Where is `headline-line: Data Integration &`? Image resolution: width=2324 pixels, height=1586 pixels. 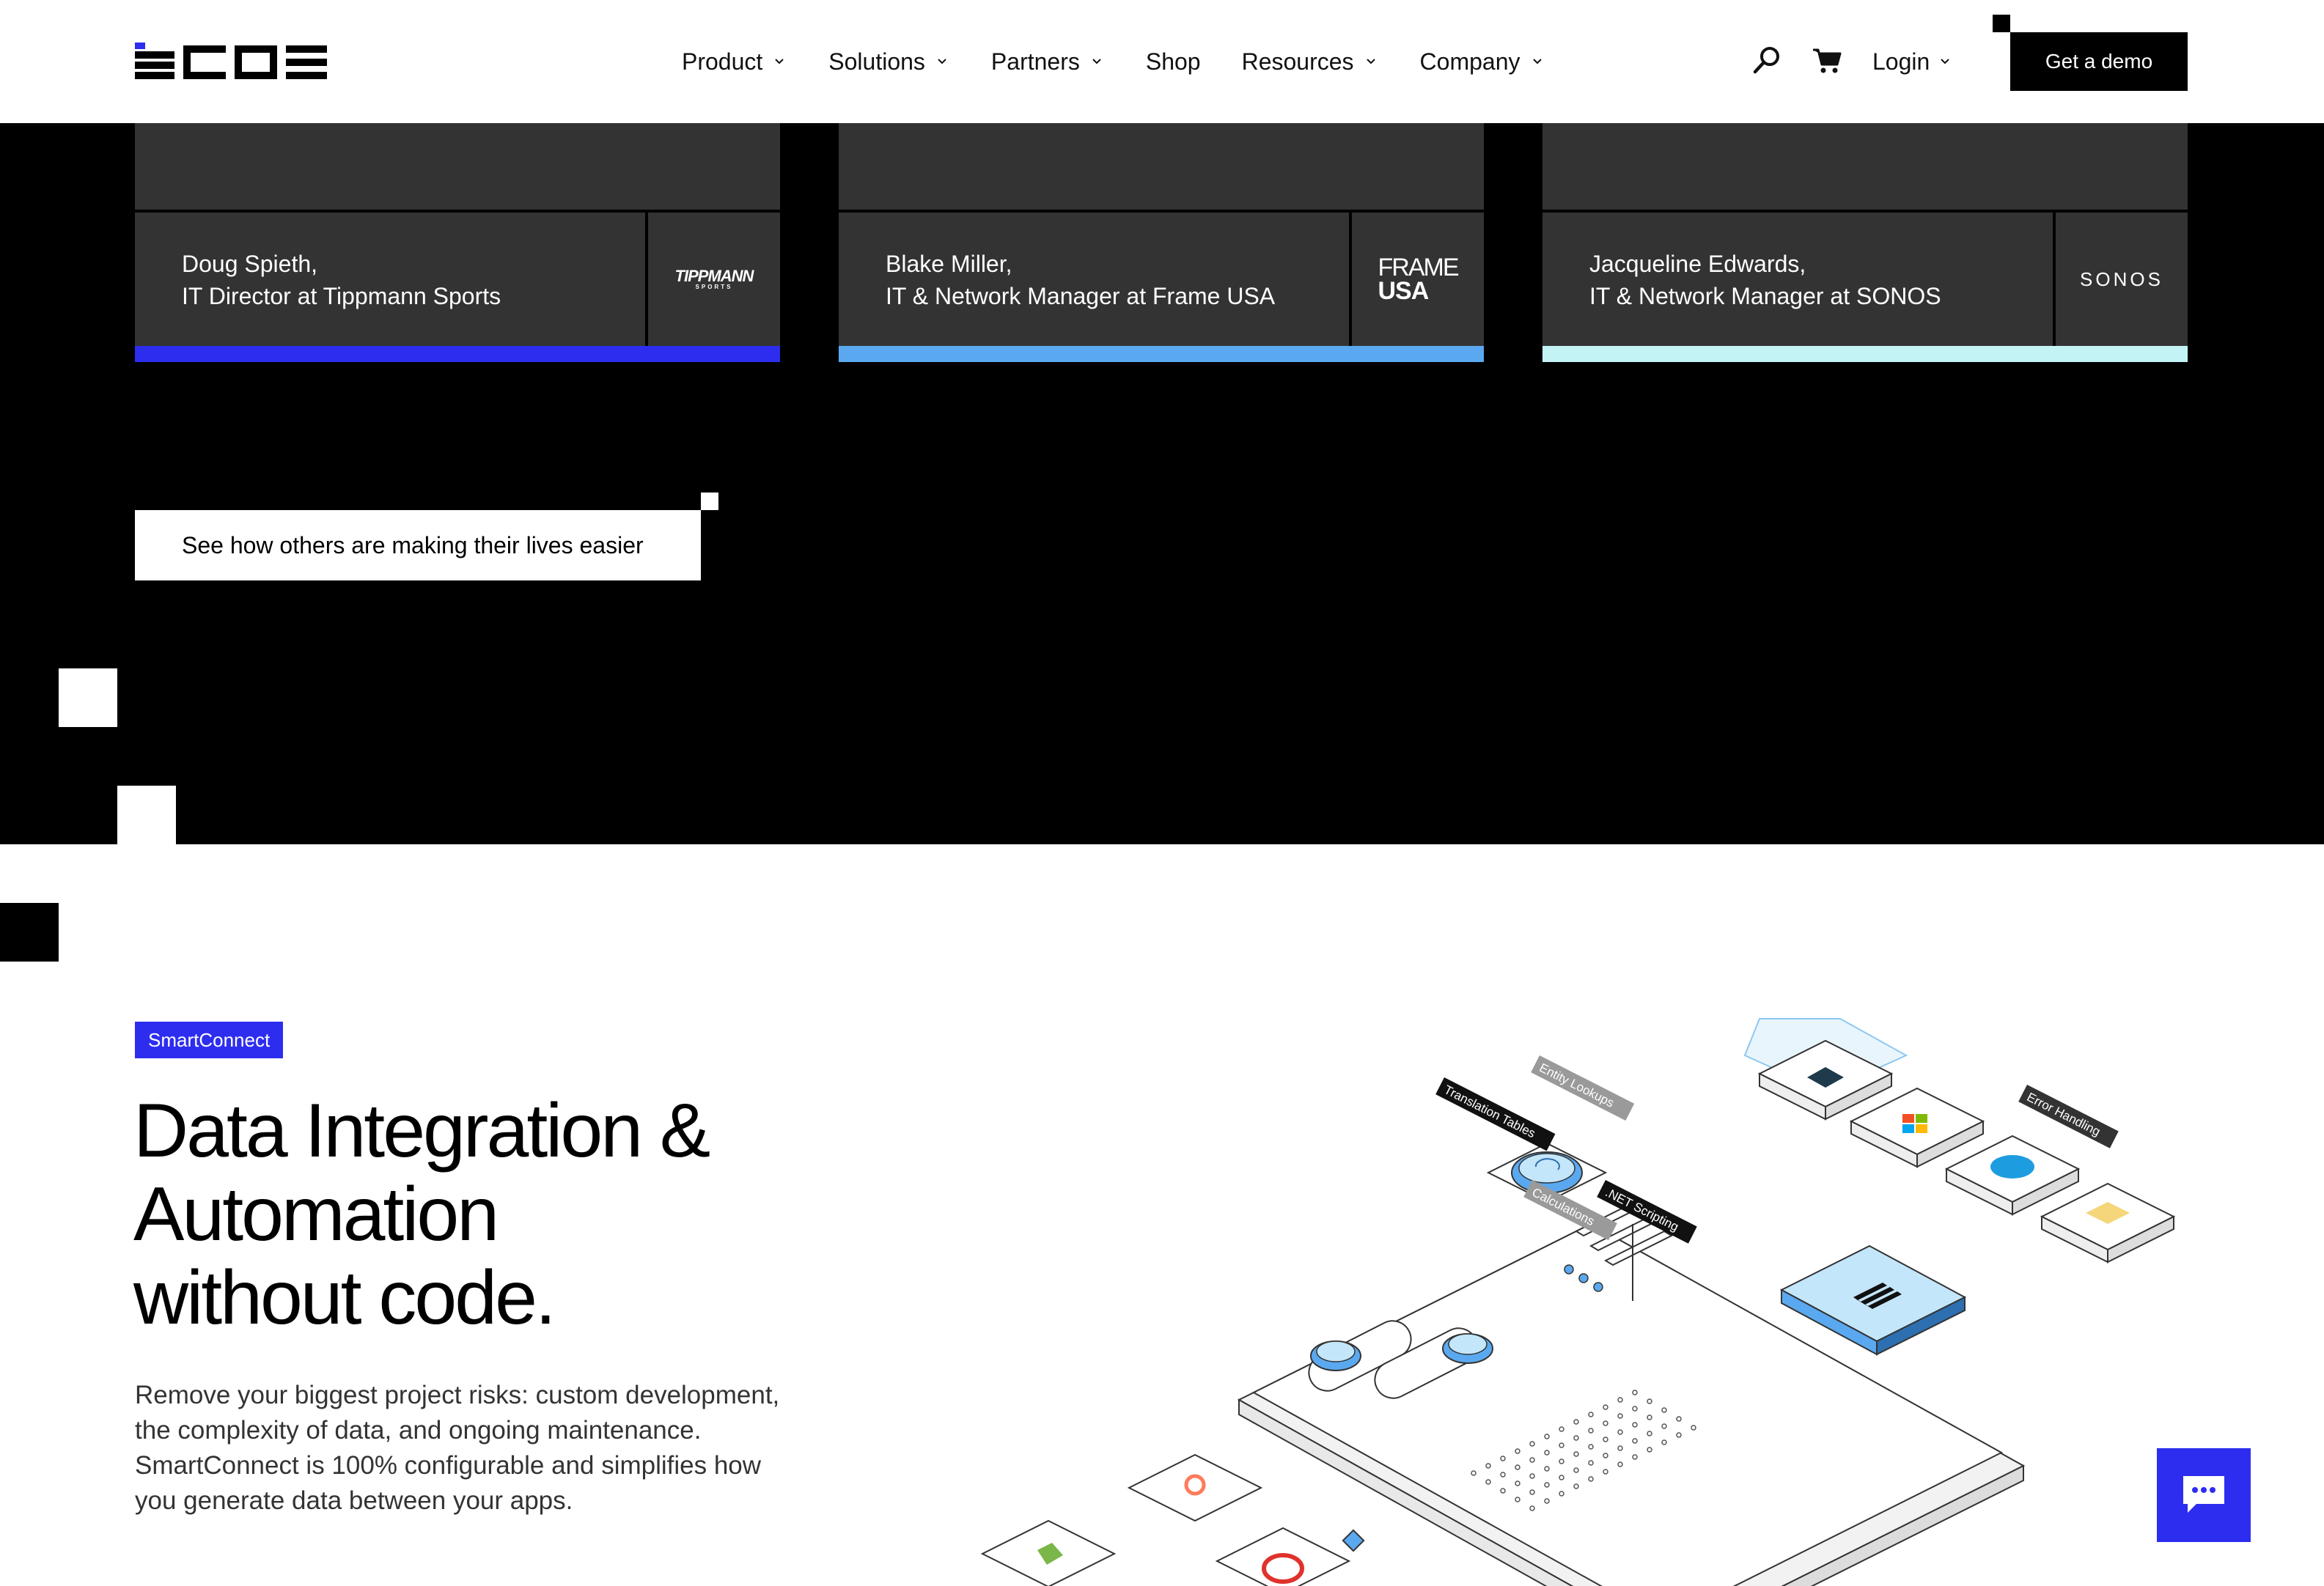
headline-line: Data Integration & is located at coordinates (421, 1130).